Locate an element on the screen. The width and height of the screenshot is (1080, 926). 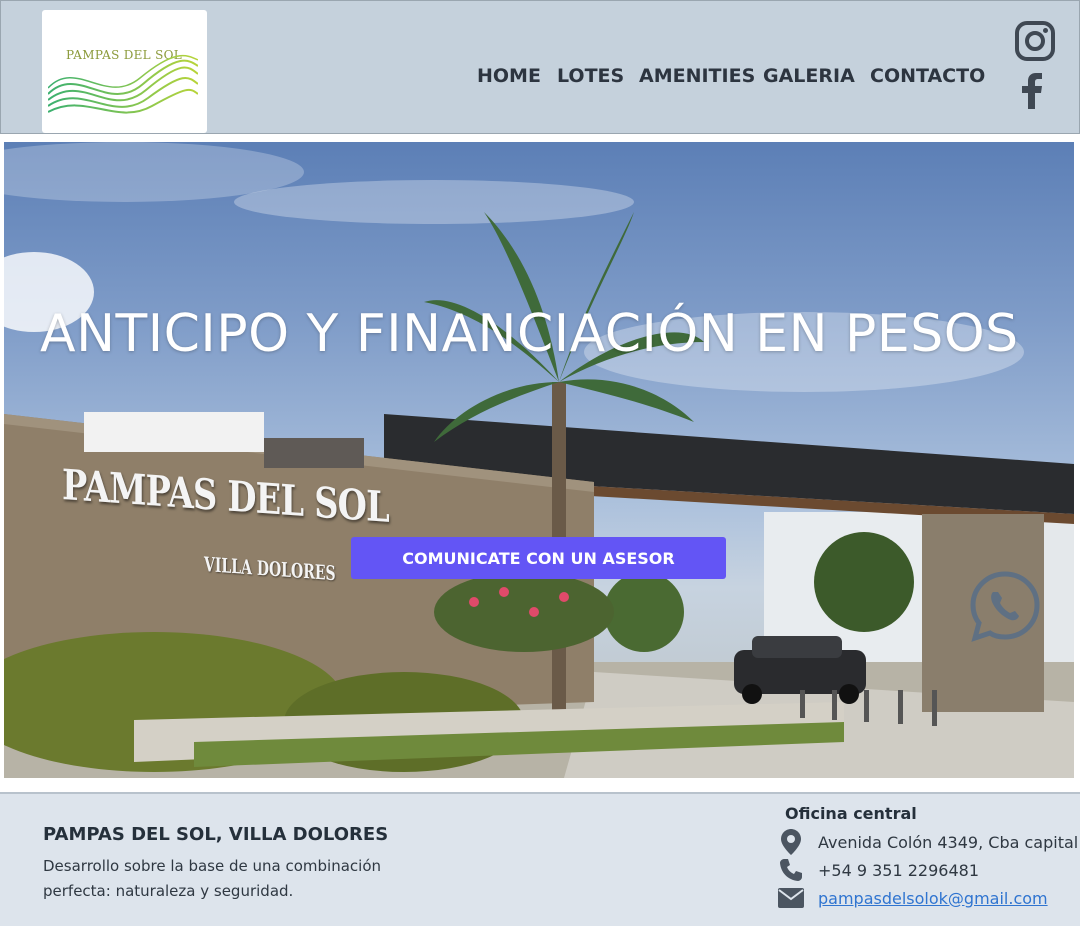
nav-amenities: AMENITIES is located at coordinates (697, 76).